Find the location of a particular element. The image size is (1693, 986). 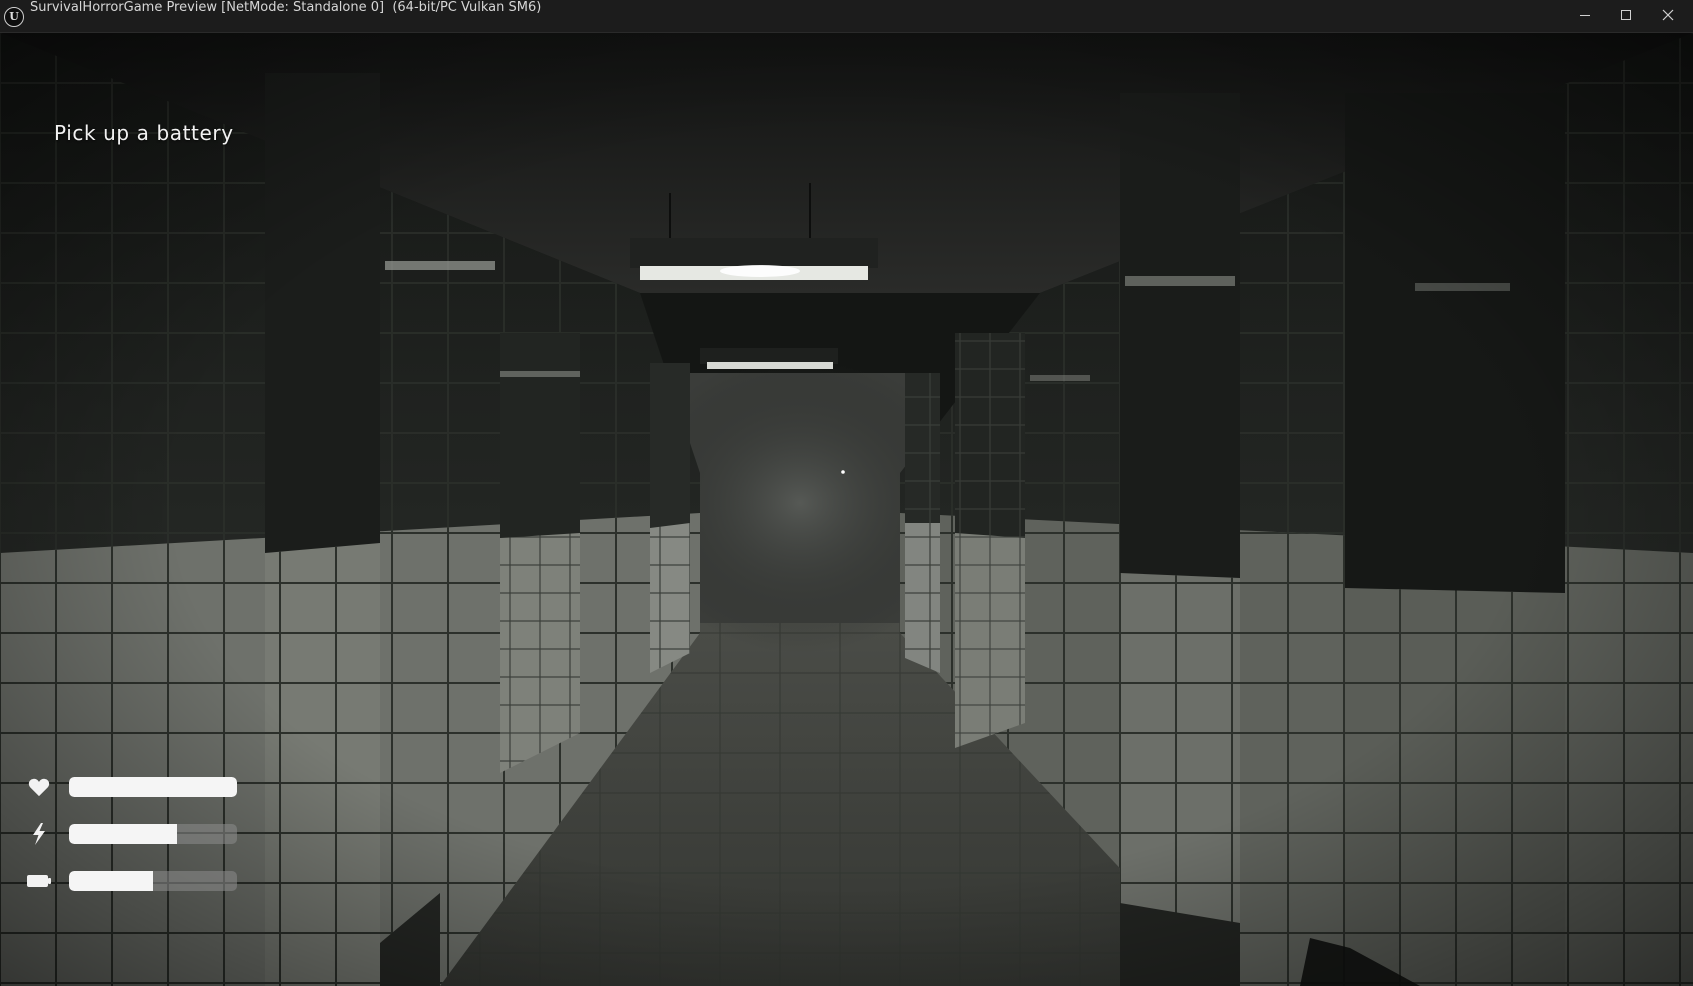

maximize-icon is located at coordinates (1626, 15).